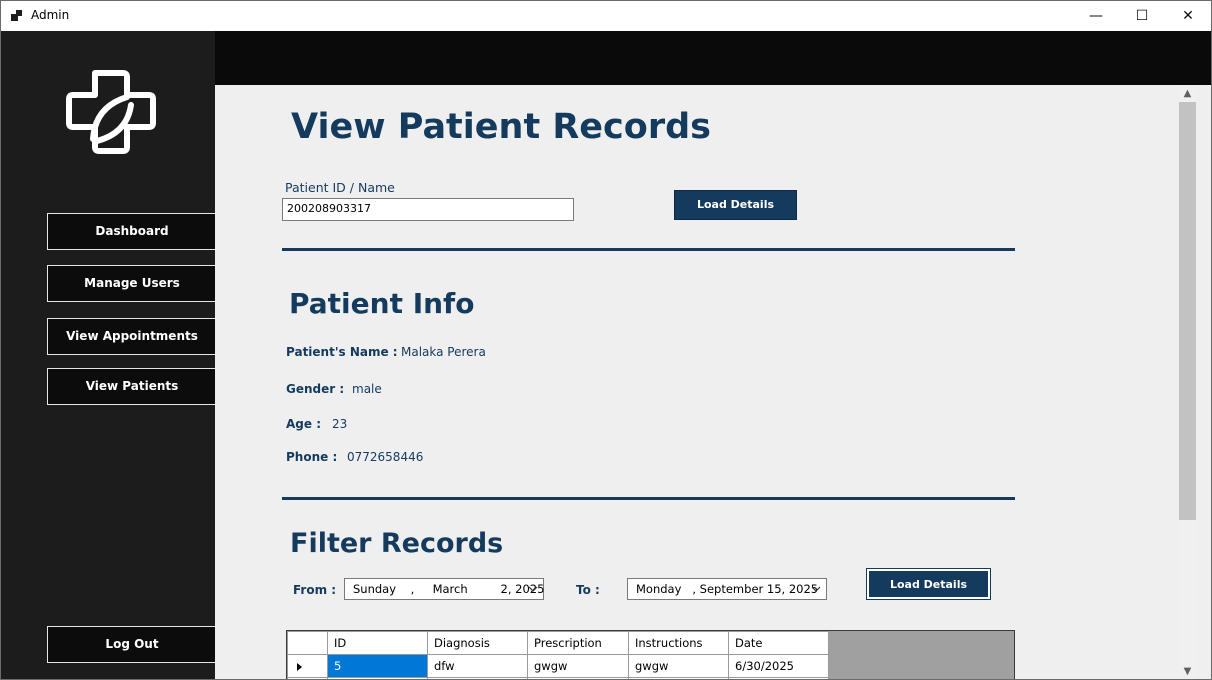 The height and width of the screenshot is (680, 1212). I want to click on minimize-icon: —, so click(1096, 16).